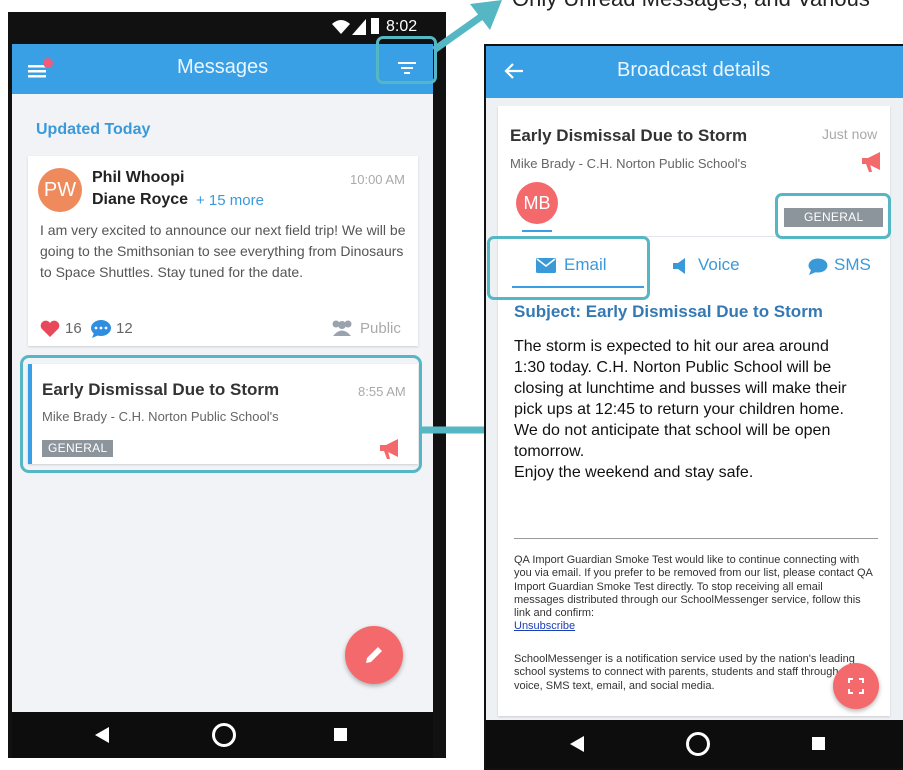  What do you see at coordinates (833, 216) in the screenshot?
I see `badge-highlight` at bounding box center [833, 216].